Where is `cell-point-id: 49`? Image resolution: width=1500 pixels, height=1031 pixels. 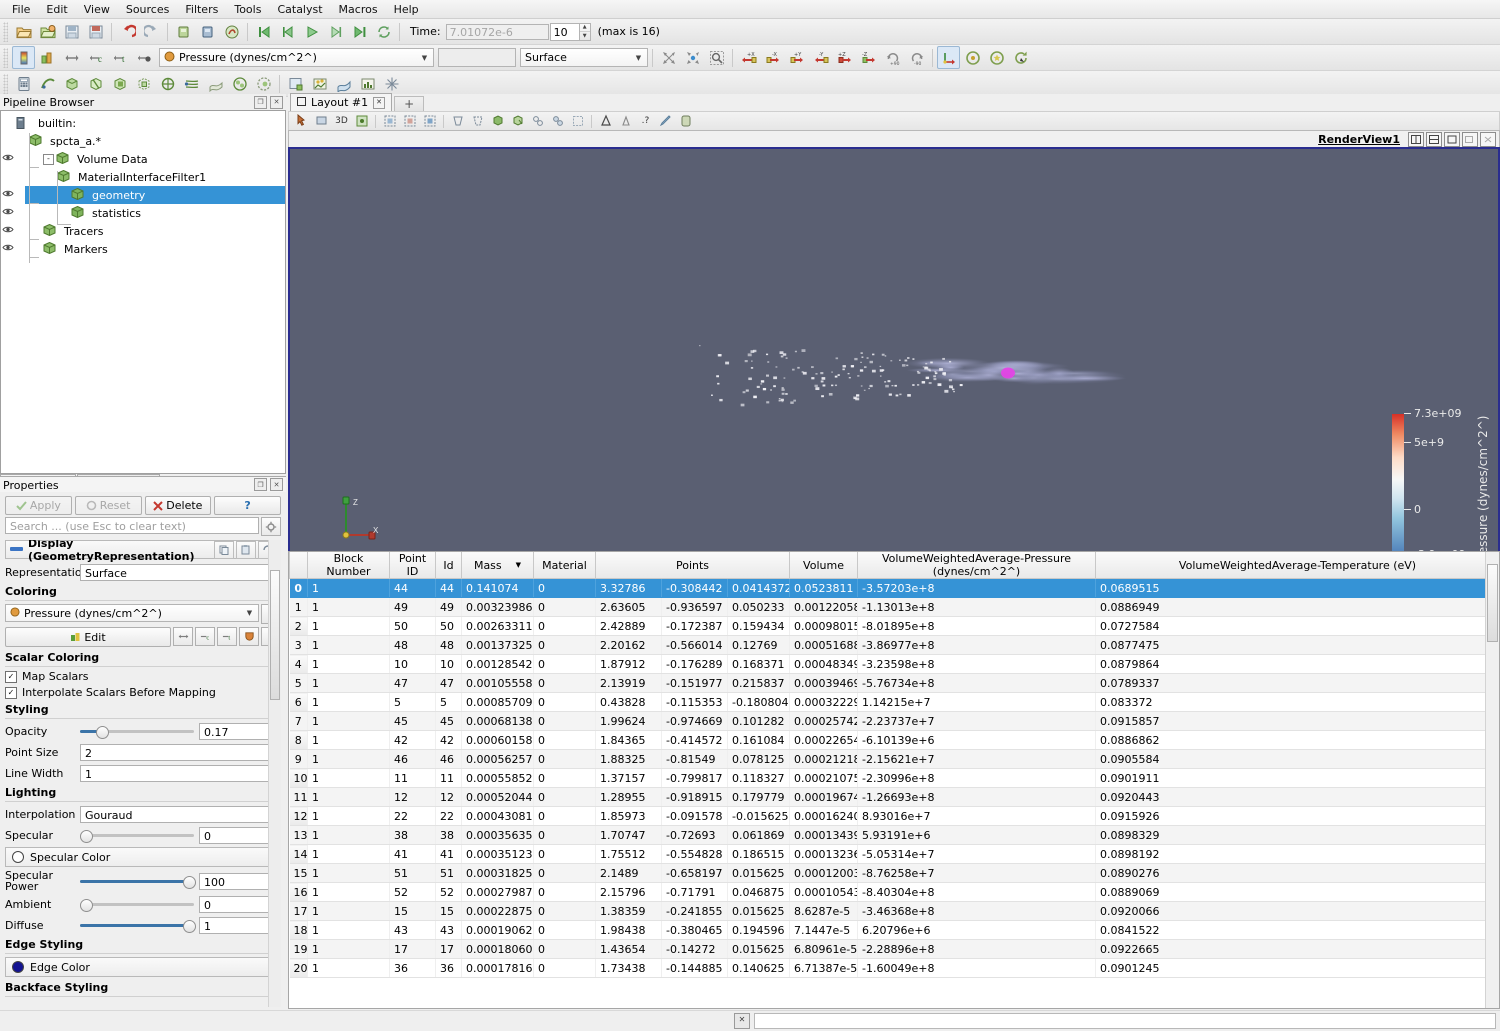 cell-point-id: 49 is located at coordinates (412, 607).